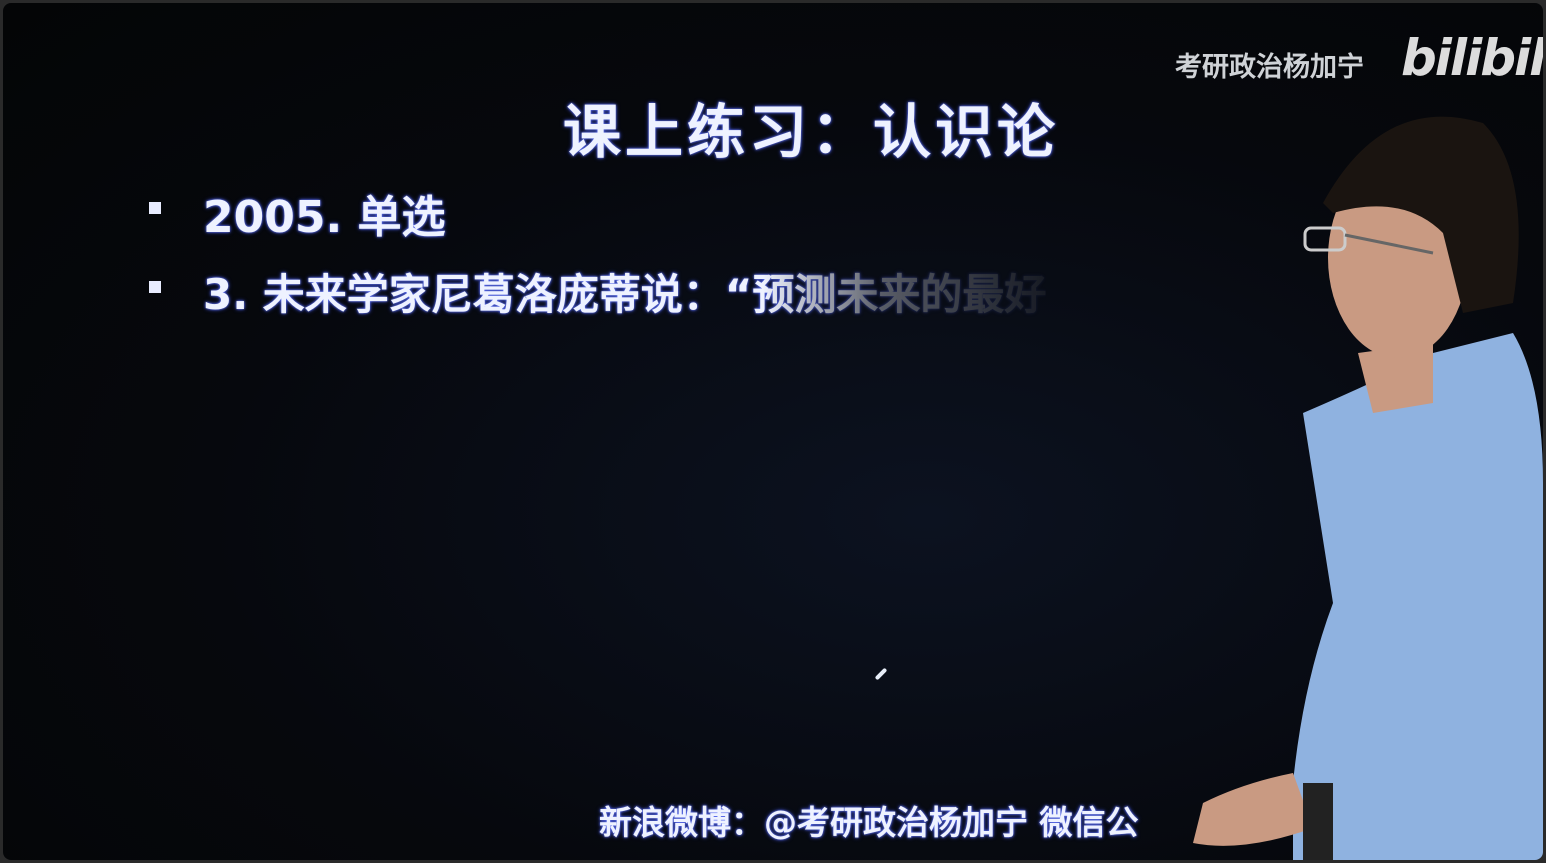 The image size is (1546, 863). Describe the element at coordinates (811, 132) in the screenshot. I see `slide-title: 课上练习：认识论` at that location.